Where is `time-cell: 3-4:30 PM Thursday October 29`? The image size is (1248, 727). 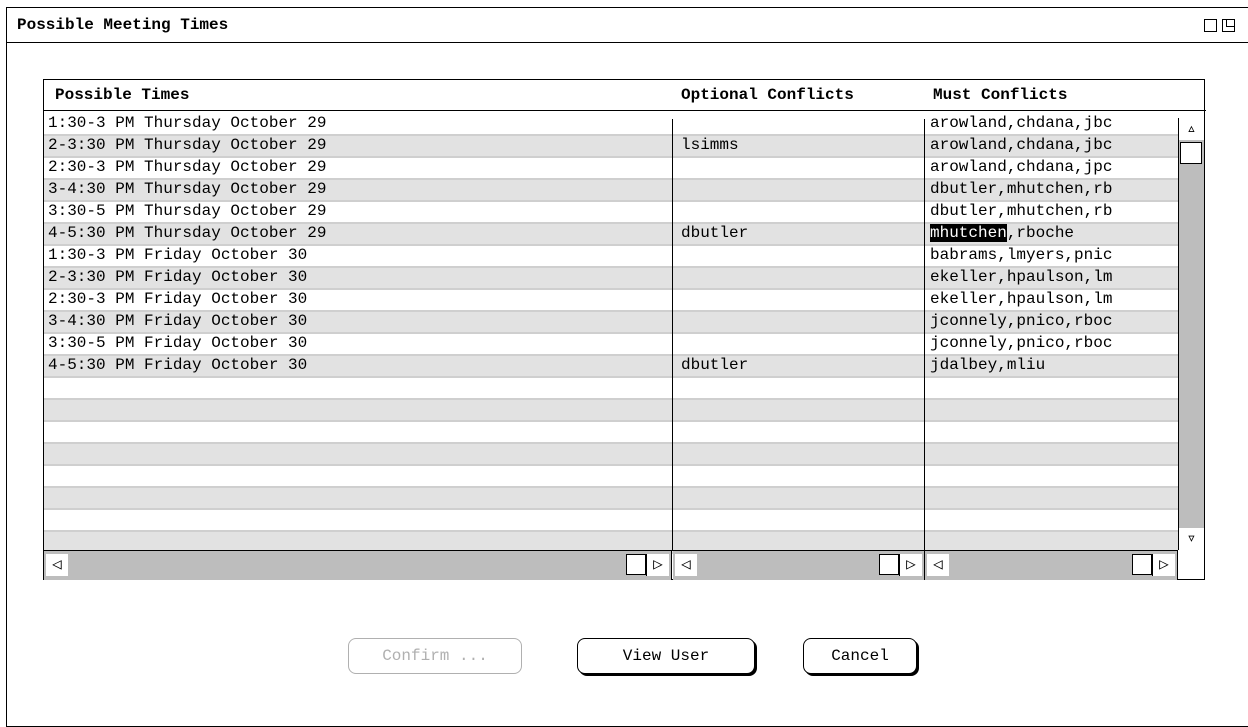
time-cell: 3-4:30 PM Thursday October 29 is located at coordinates (187, 189).